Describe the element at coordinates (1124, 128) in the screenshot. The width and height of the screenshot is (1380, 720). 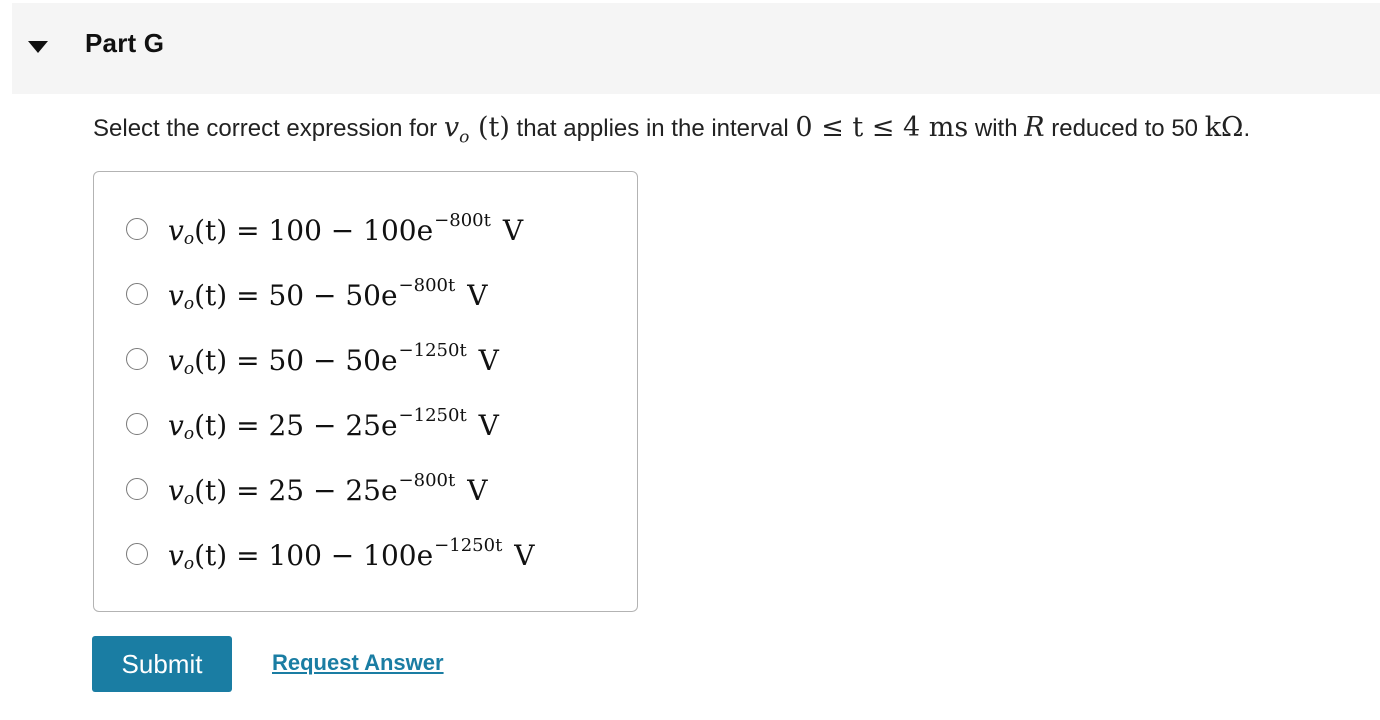
I see `question-suffix: reduced to 50` at that location.